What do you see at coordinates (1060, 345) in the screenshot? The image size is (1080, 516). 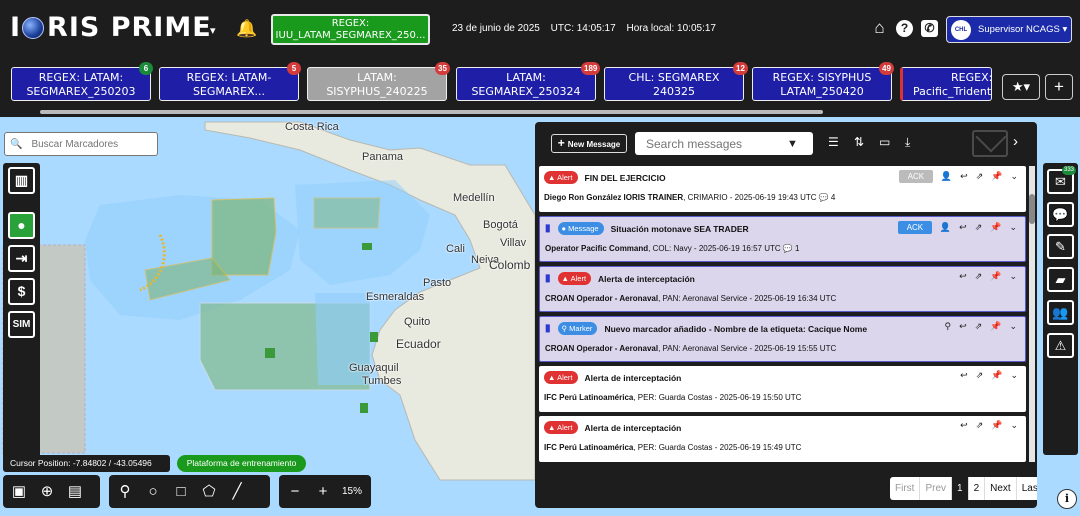 I see `warning-icon: ⚠` at bounding box center [1060, 345].